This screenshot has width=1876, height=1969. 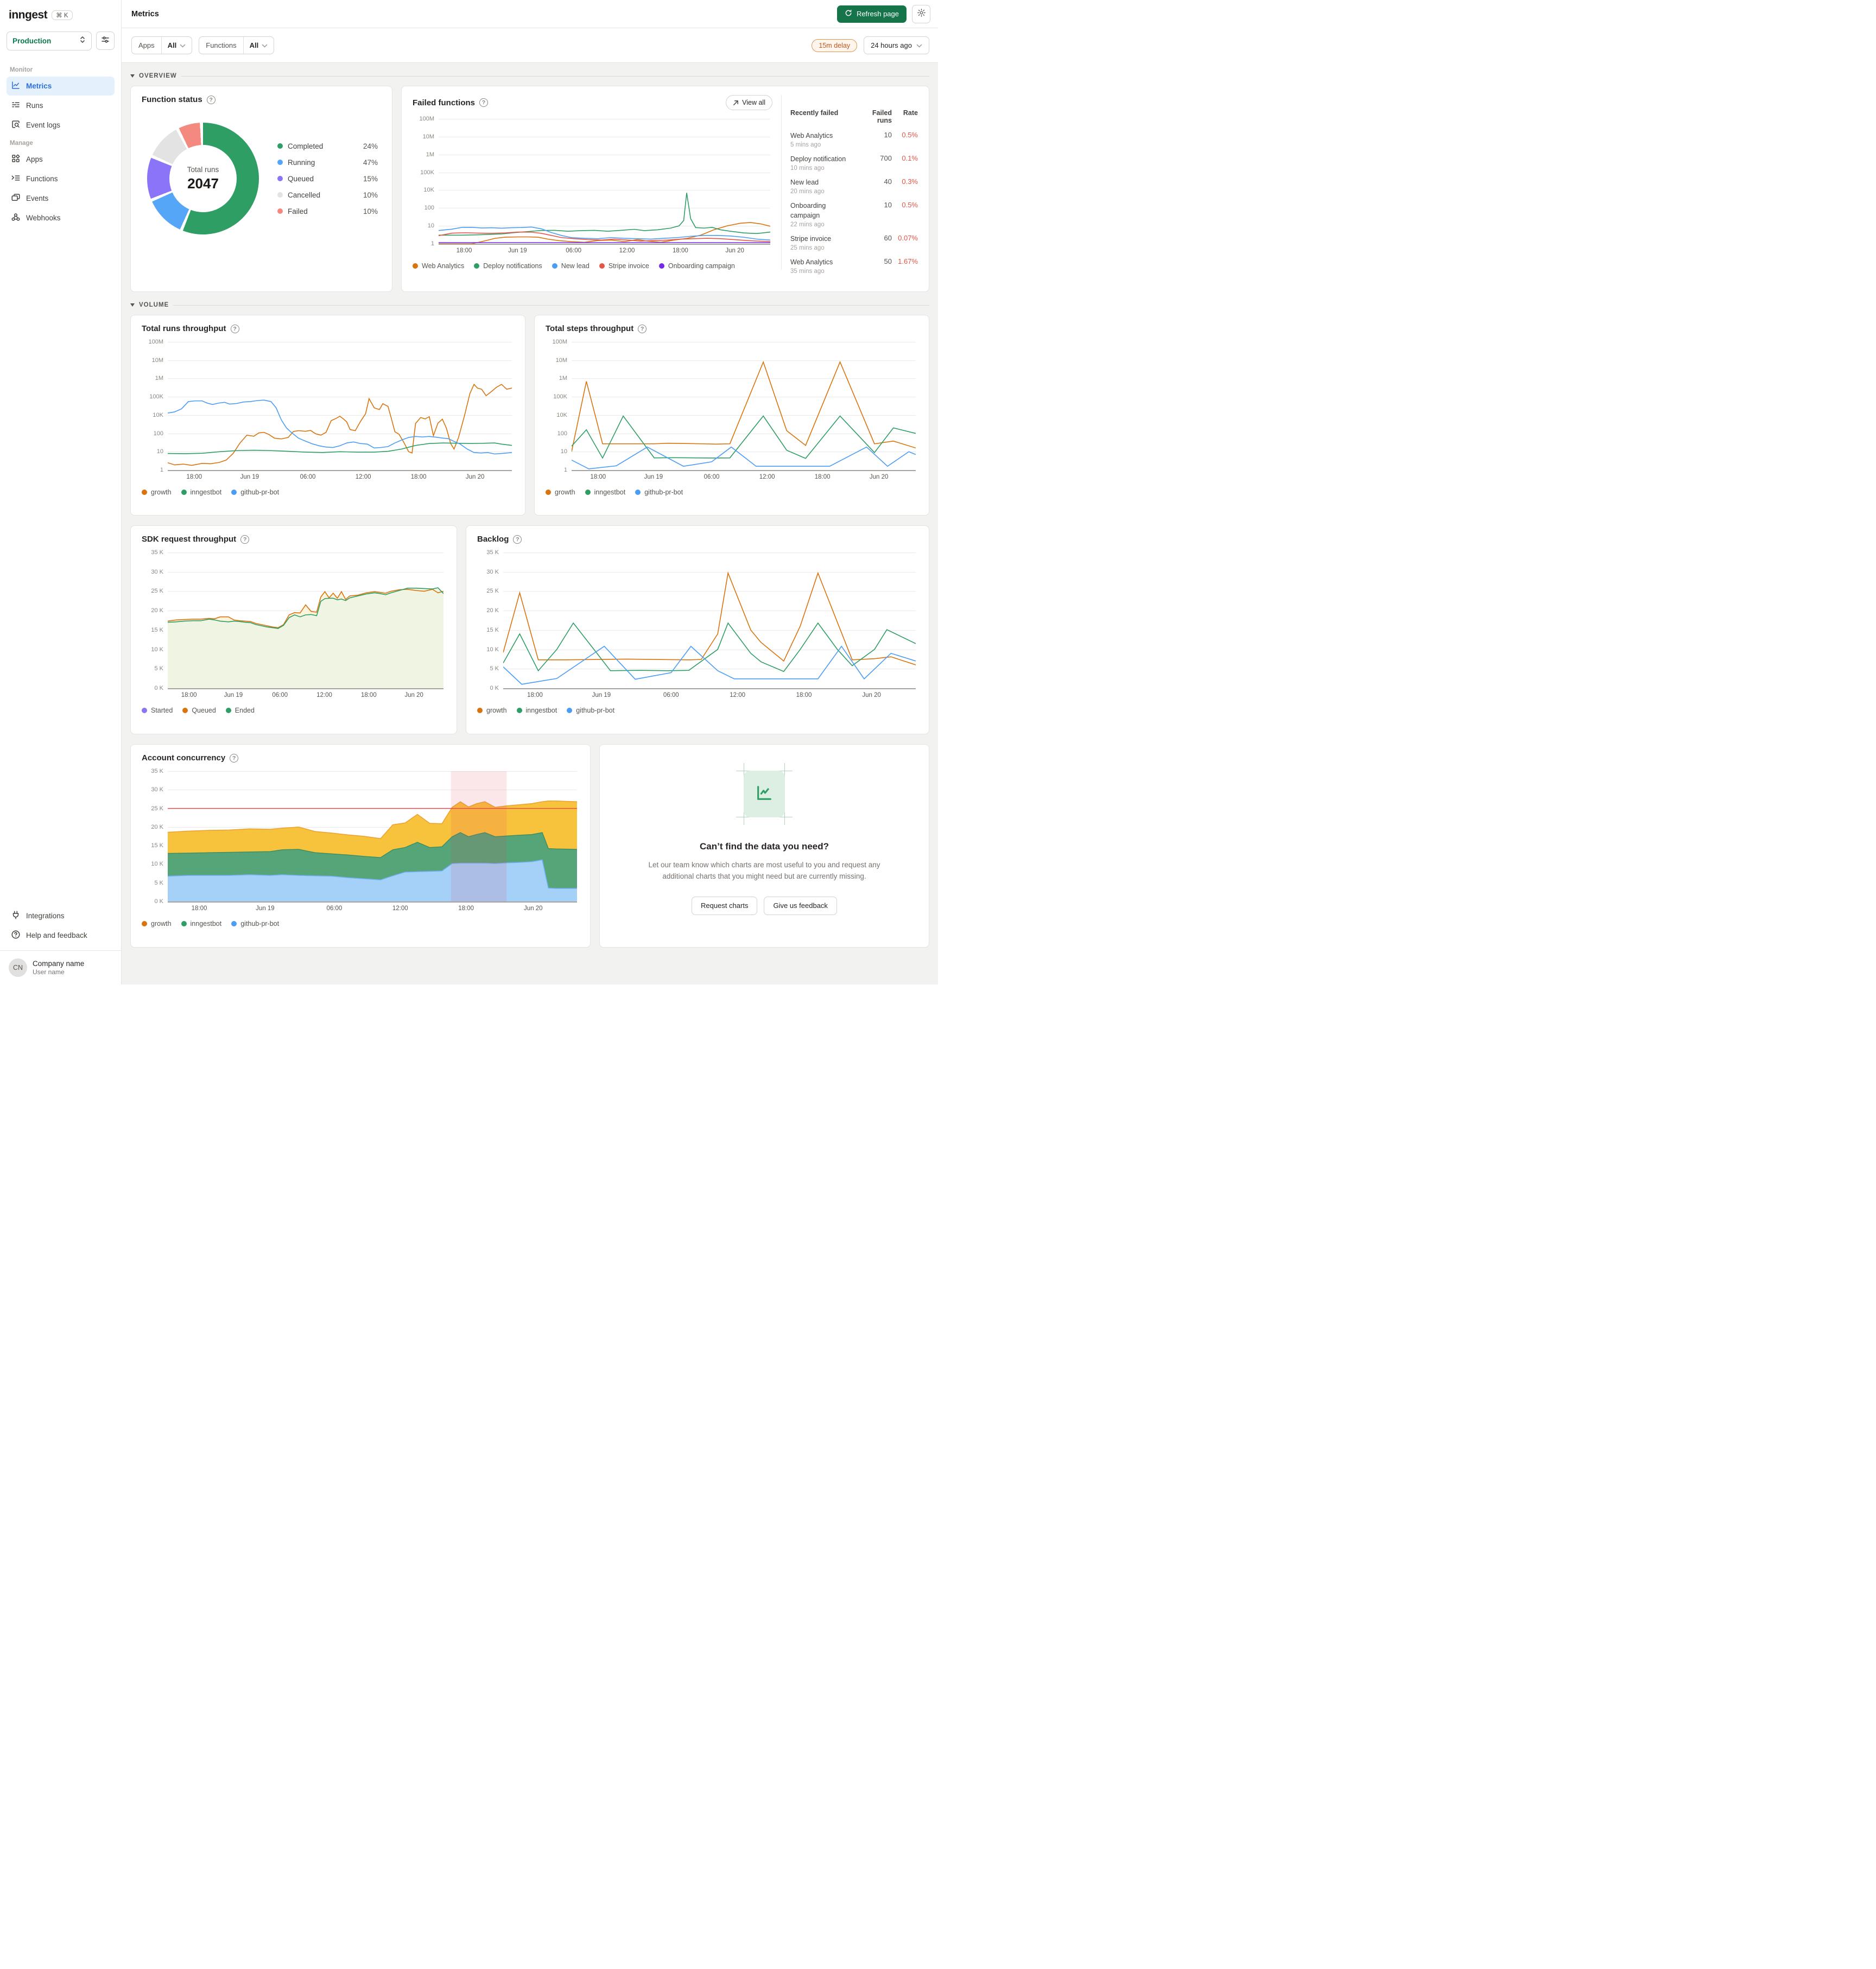 I want to click on function-status-donut: Total runs 2047, so click(x=203, y=178).